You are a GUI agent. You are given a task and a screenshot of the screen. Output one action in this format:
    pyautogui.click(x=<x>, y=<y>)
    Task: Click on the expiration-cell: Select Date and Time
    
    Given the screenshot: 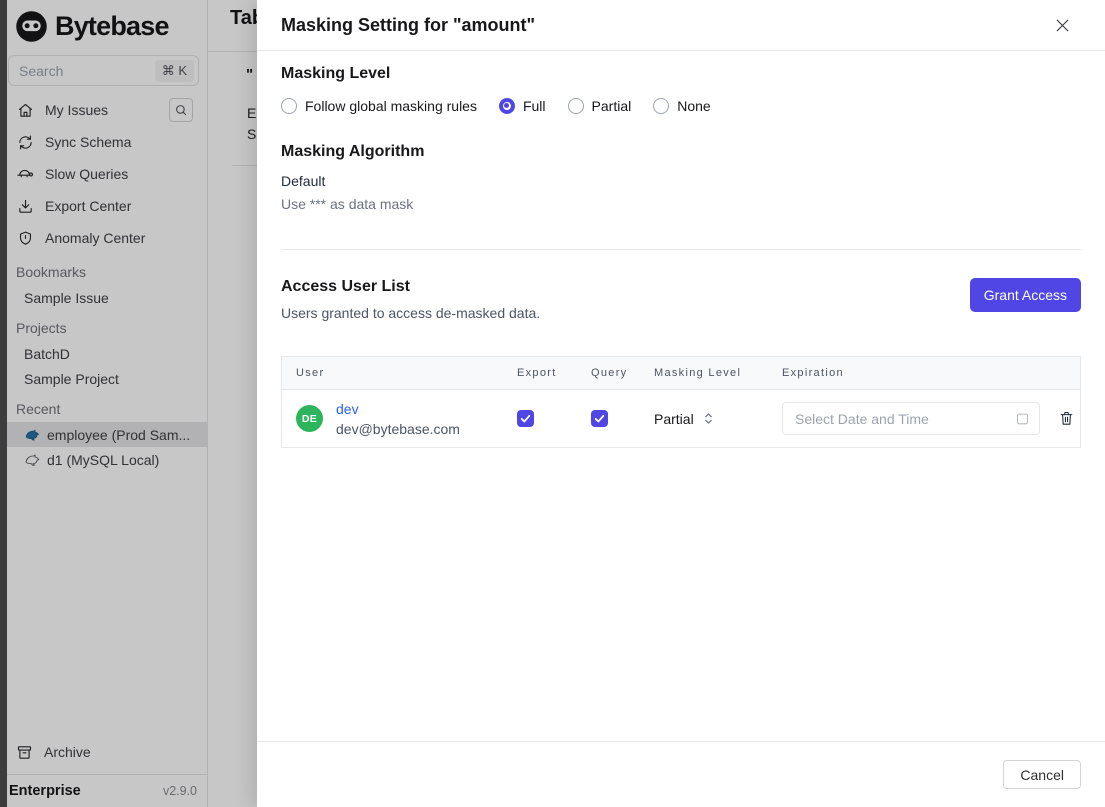 What is the action you would take?
    pyautogui.click(x=924, y=418)
    